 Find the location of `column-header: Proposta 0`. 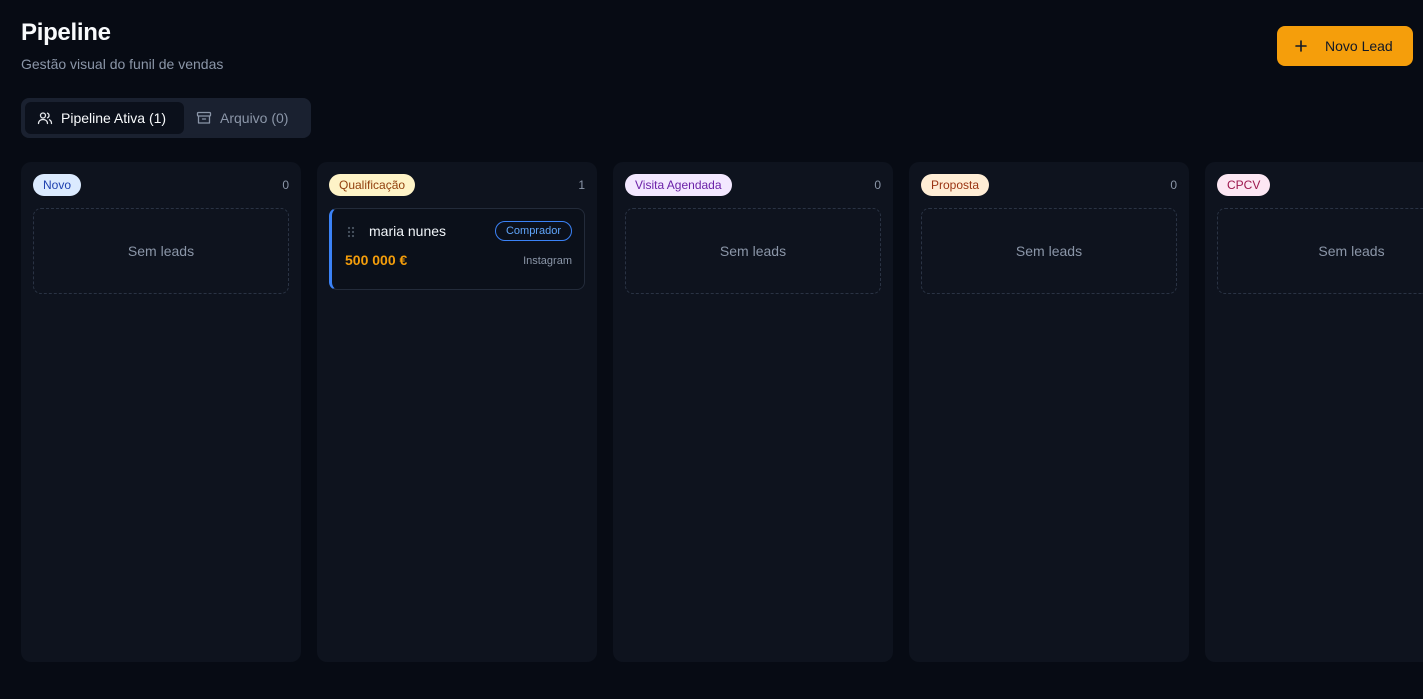

column-header: Proposta 0 is located at coordinates (1049, 185).